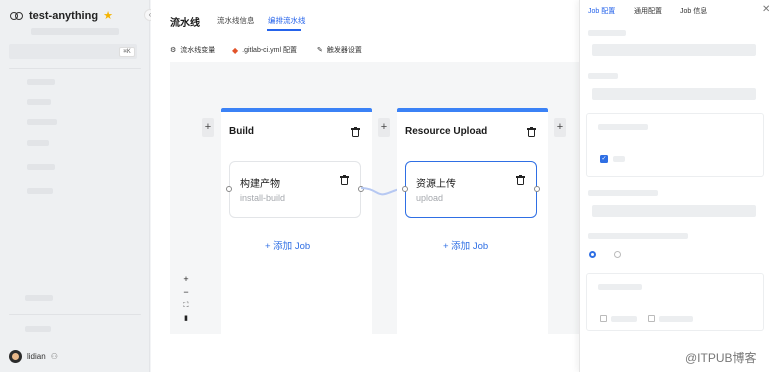 The image size is (779, 372). I want to click on gitlab-icon: ◆, so click(235, 50).